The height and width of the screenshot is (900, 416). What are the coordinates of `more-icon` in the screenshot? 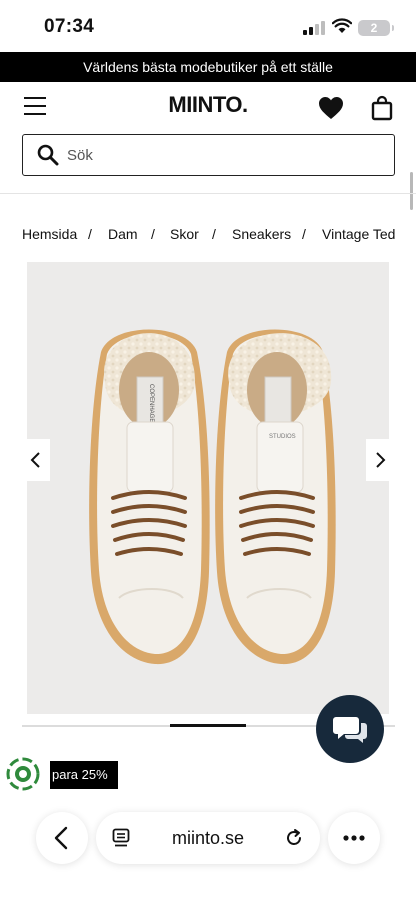 It's located at (354, 838).